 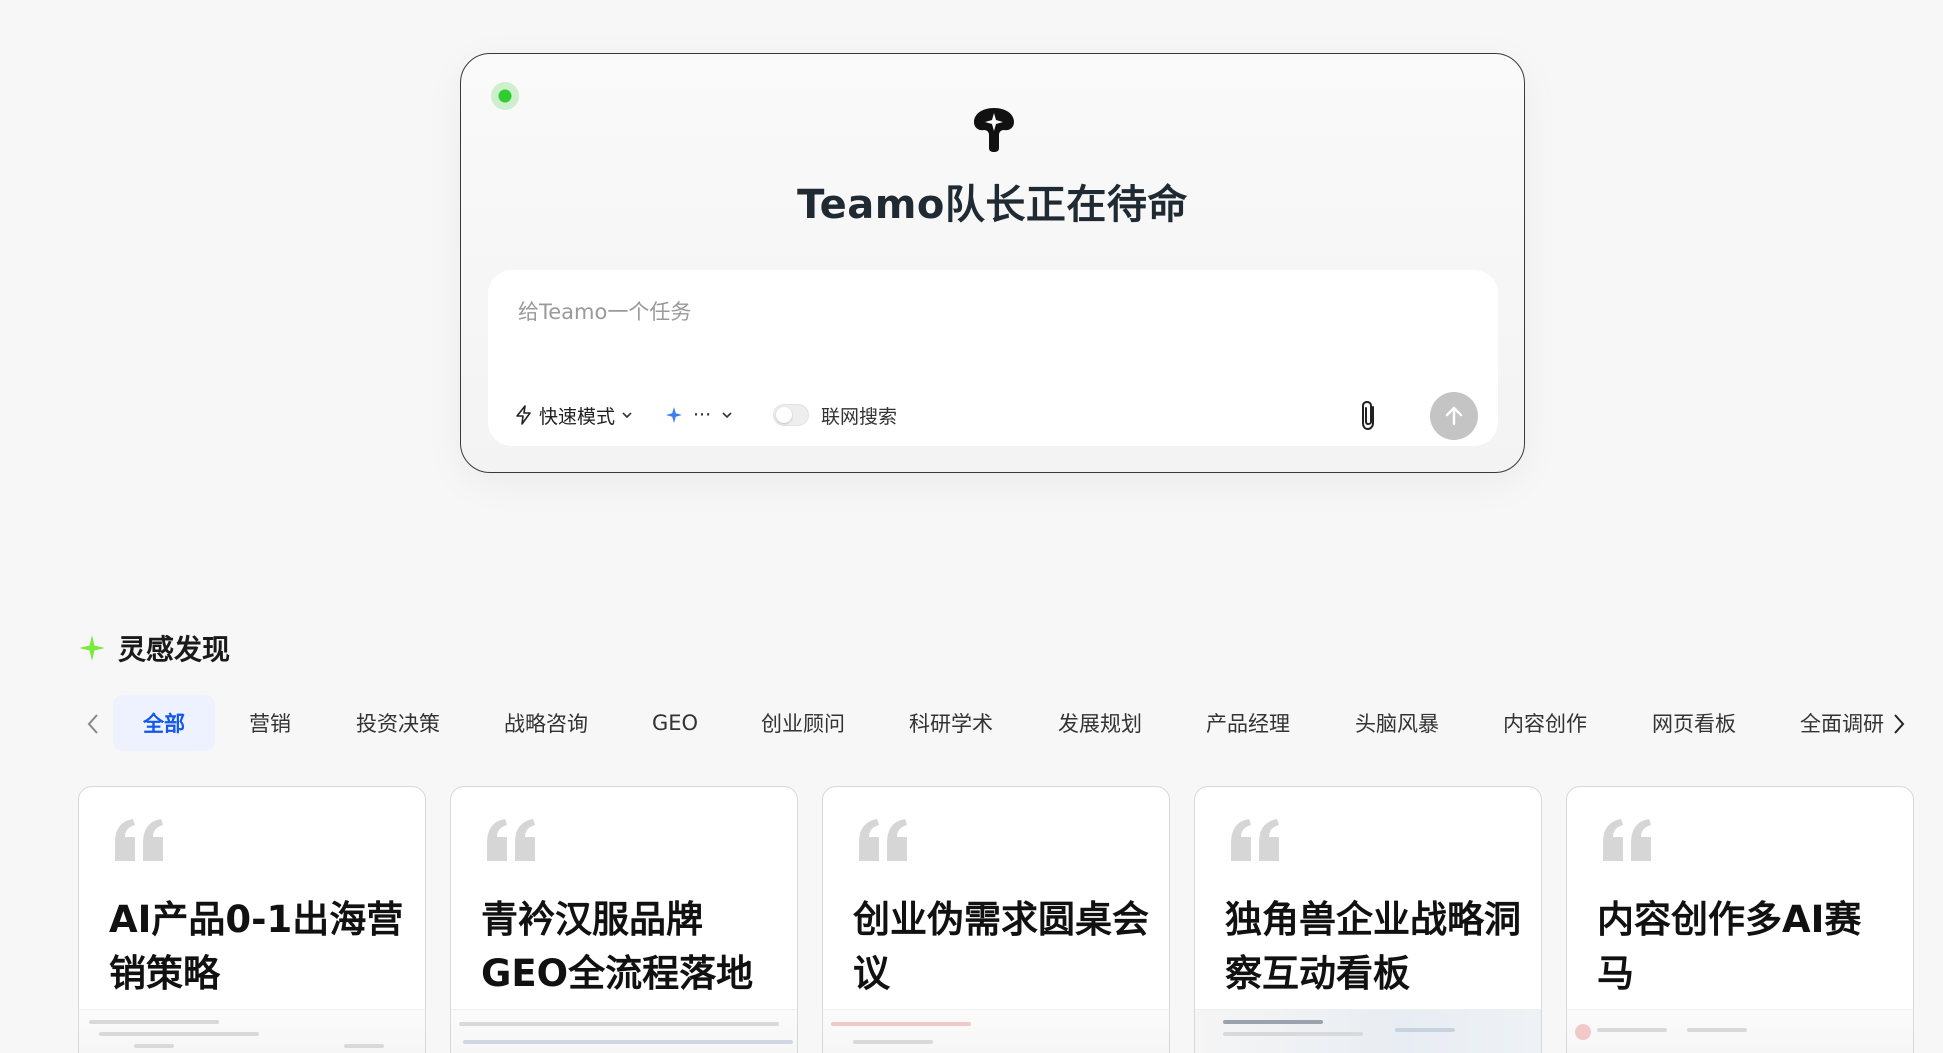 What do you see at coordinates (617, 946) in the screenshot?
I see `card-title: 青衿汉服品牌GEO全流程落地` at bounding box center [617, 946].